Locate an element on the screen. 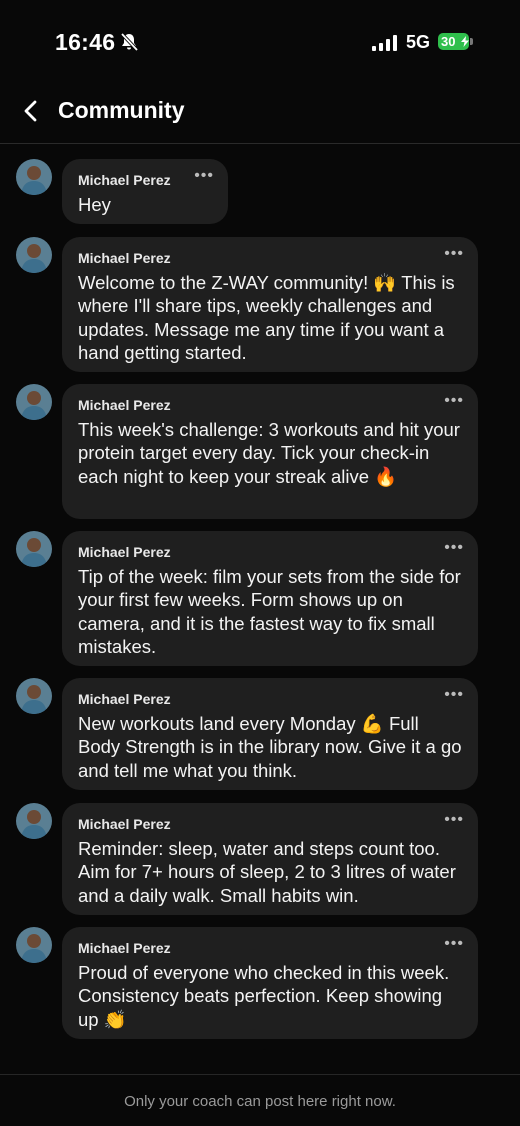 This screenshot has width=520, height=1126. network-type: 5G is located at coordinates (418, 42).